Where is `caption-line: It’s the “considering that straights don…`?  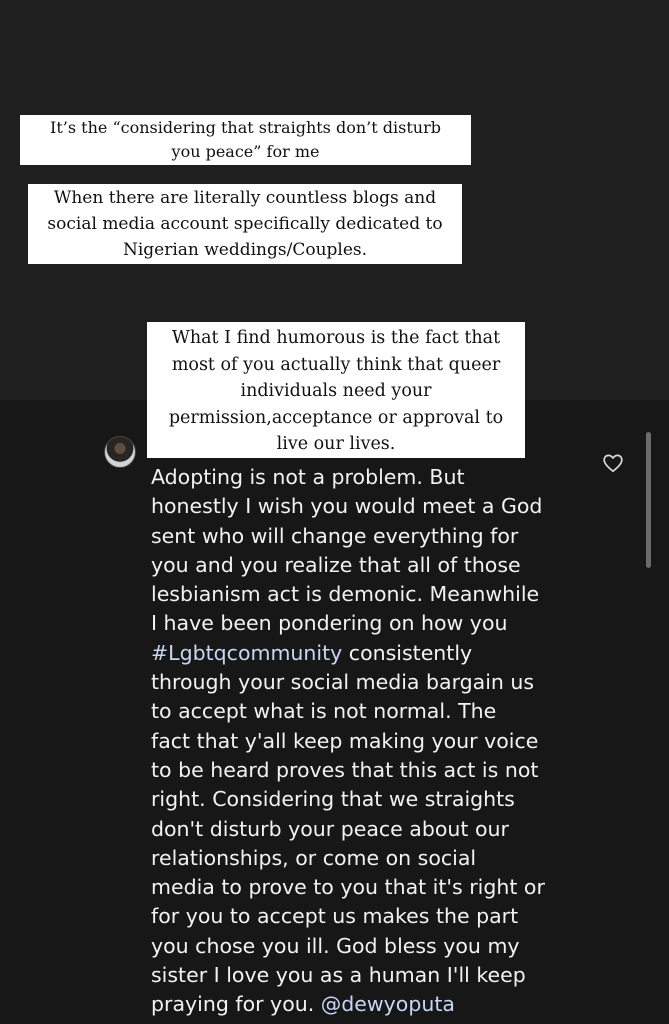
caption-line: It’s the “considering that straights don… is located at coordinates (245, 127).